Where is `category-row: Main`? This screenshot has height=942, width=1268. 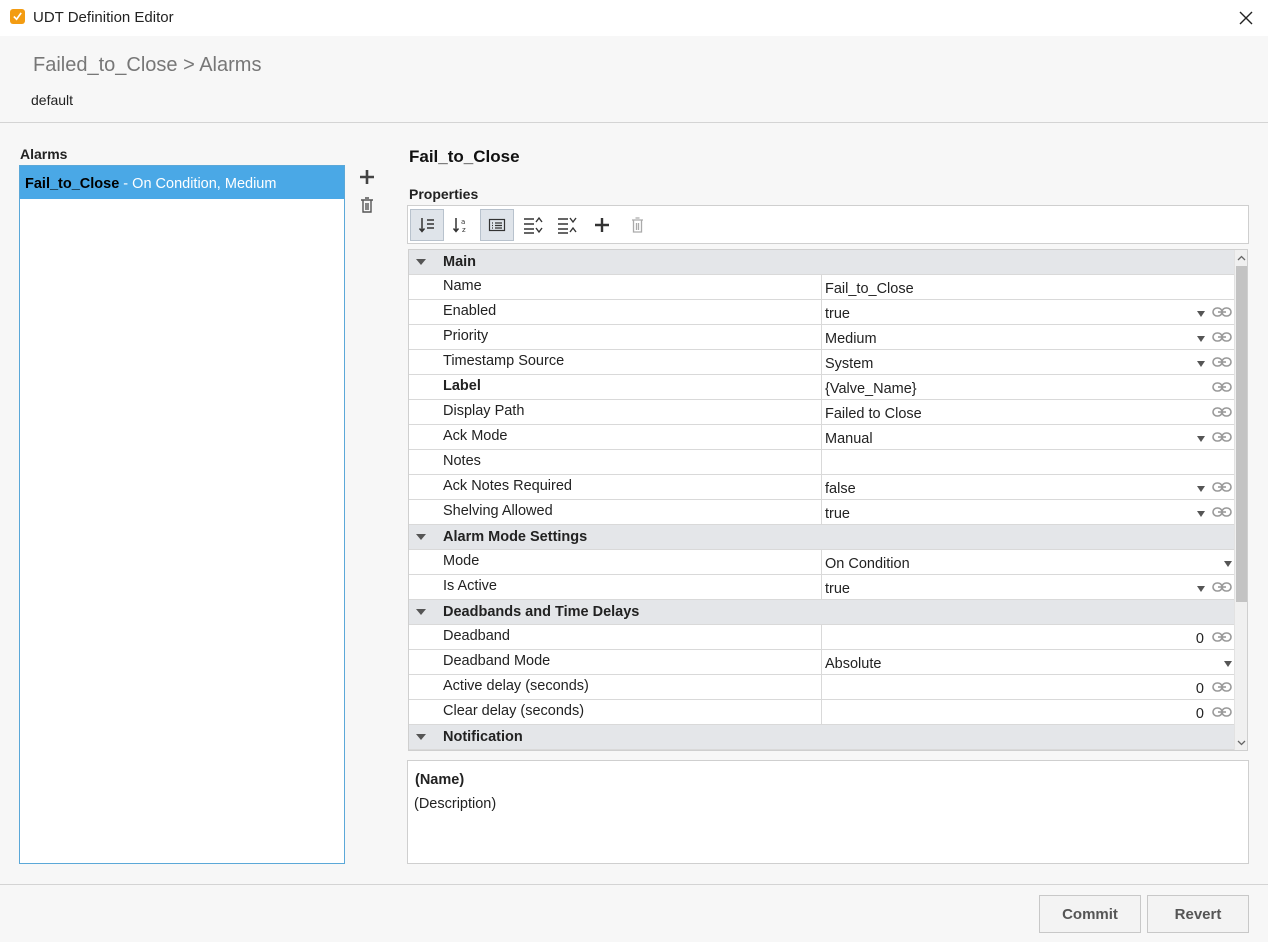
category-row: Main is located at coordinates (822, 262).